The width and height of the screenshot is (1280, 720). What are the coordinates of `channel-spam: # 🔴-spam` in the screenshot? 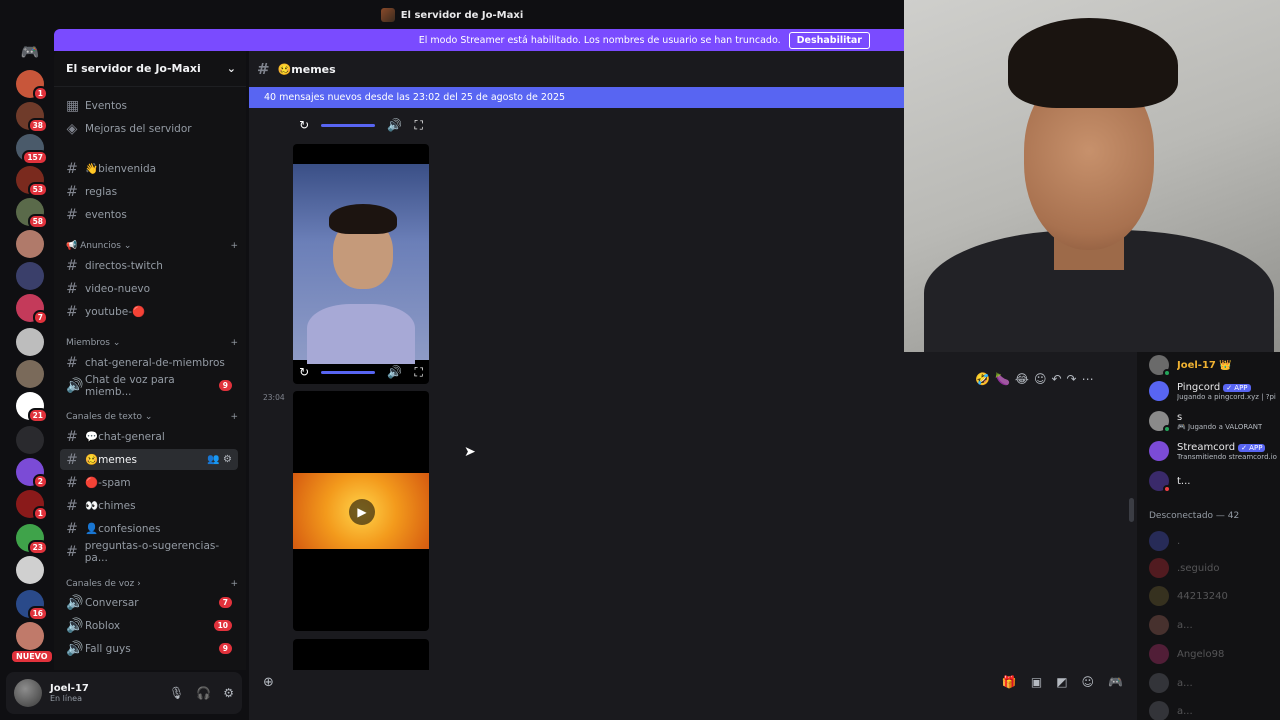 It's located at (149, 482).